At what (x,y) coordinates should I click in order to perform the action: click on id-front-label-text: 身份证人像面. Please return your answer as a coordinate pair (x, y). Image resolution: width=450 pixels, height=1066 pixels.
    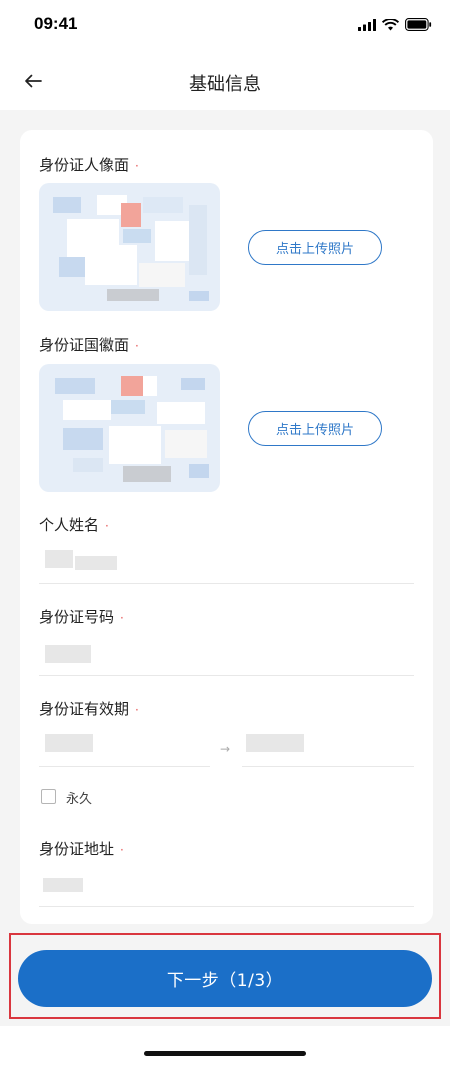
    Looking at the image, I should click on (84, 165).